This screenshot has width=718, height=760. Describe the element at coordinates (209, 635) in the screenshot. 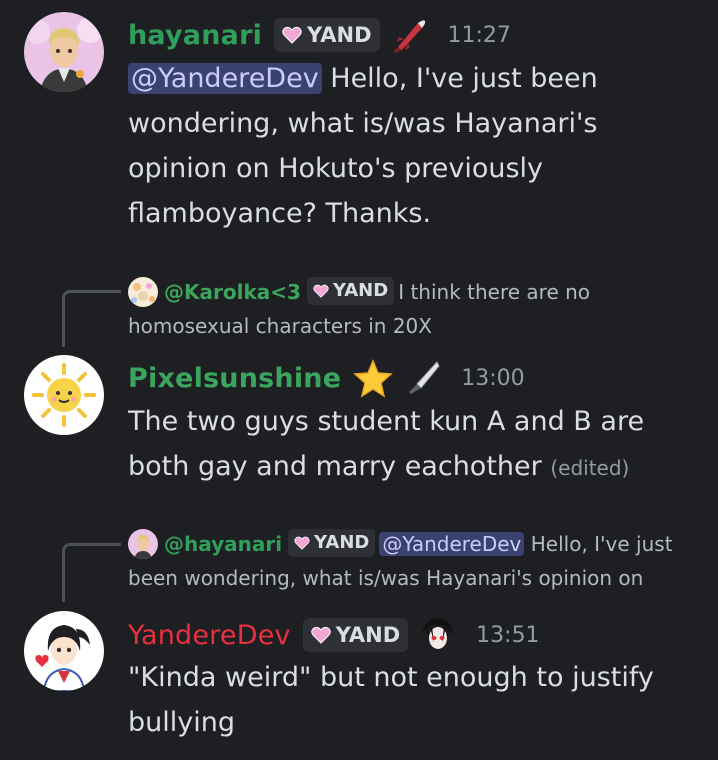

I see `username: YandereDev` at that location.